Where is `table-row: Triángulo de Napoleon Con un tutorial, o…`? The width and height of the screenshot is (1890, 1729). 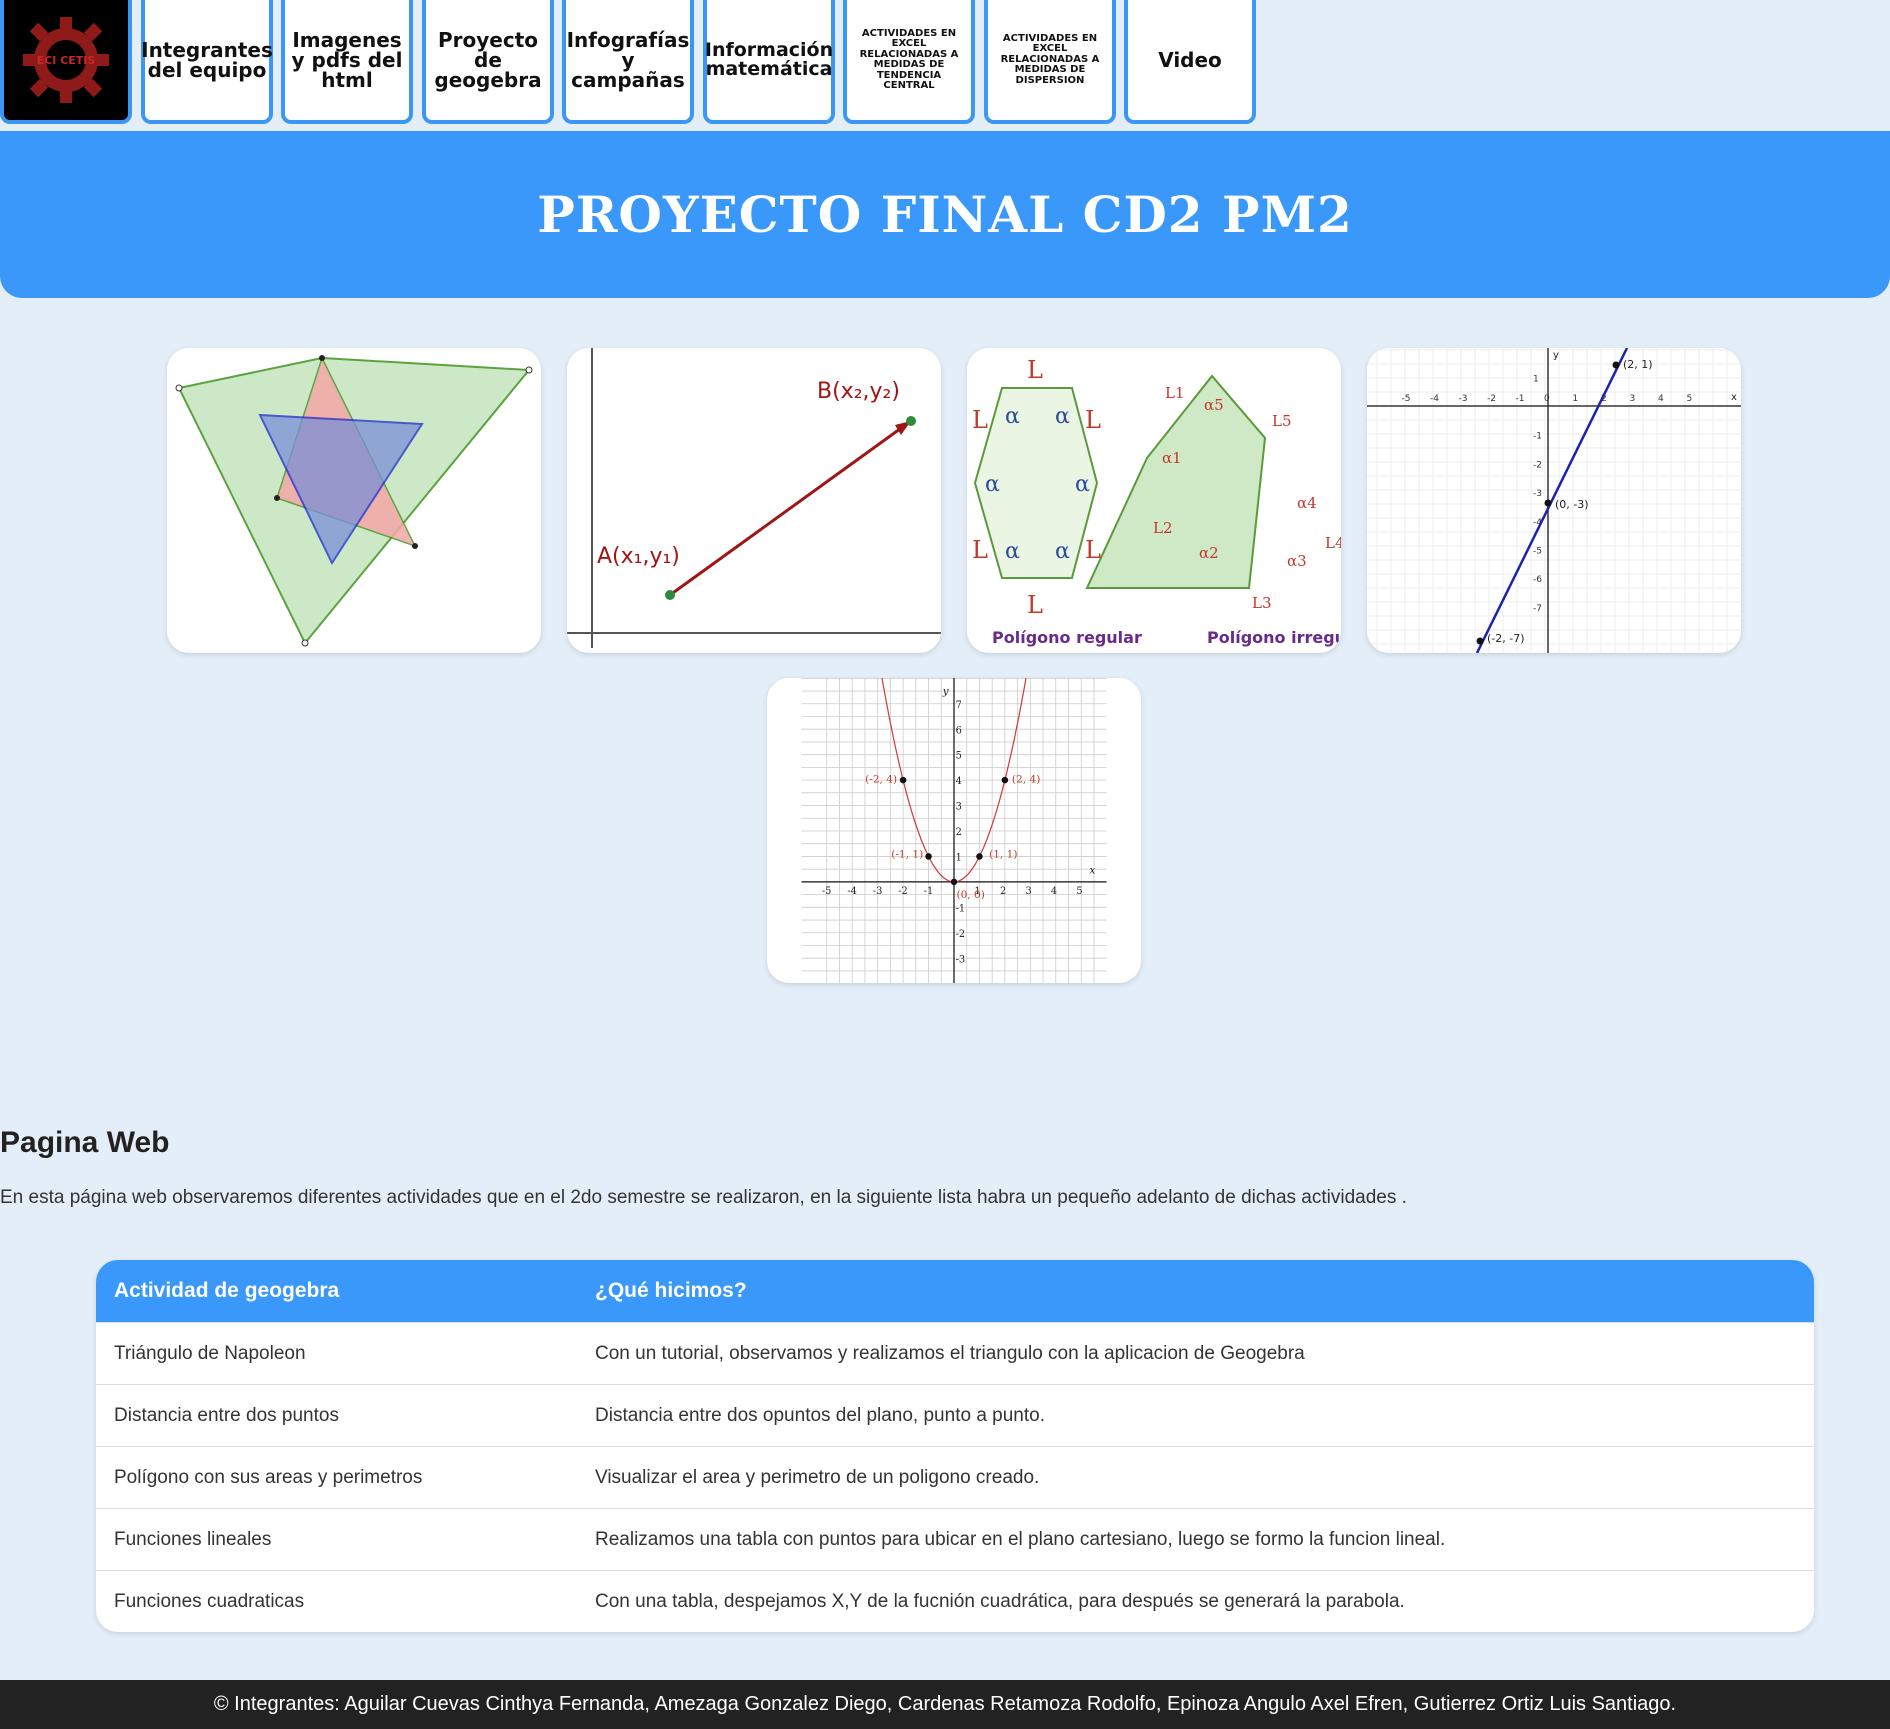
table-row: Triángulo de Napoleon Con un tutorial, o… is located at coordinates (955, 1353).